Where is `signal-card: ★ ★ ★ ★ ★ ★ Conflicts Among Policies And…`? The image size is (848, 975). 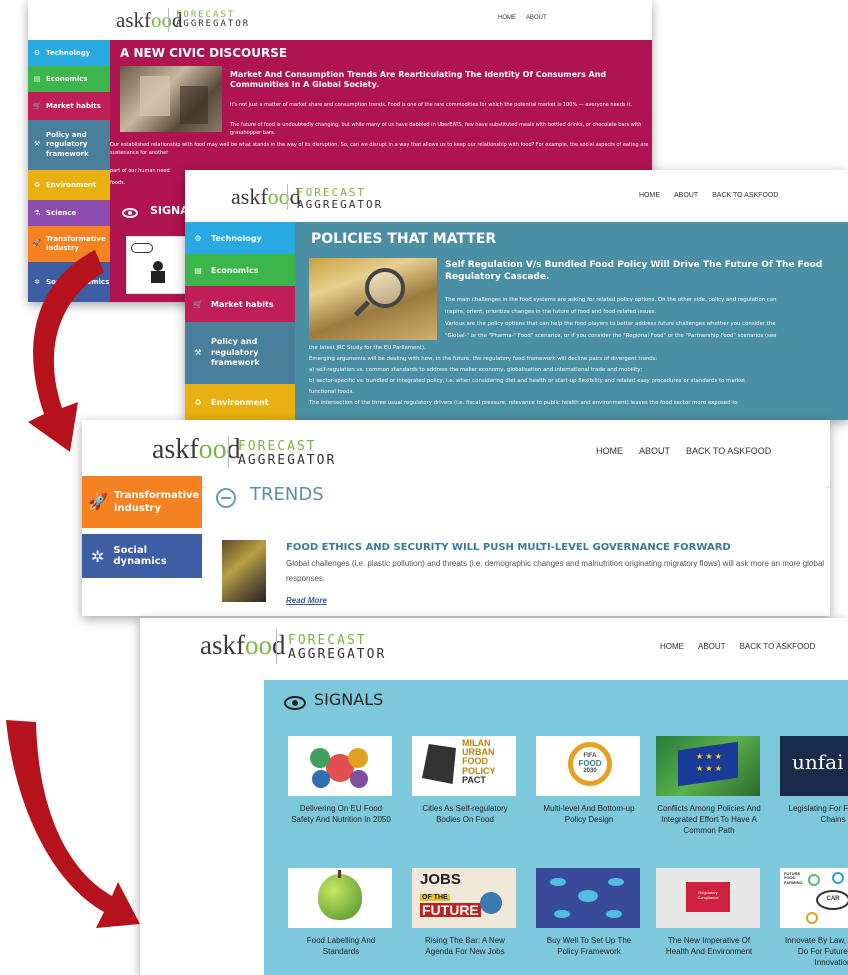
signal-card: ★ ★ ★ ★ ★ ★ Conflicts Among Policies And… is located at coordinates (710, 786).